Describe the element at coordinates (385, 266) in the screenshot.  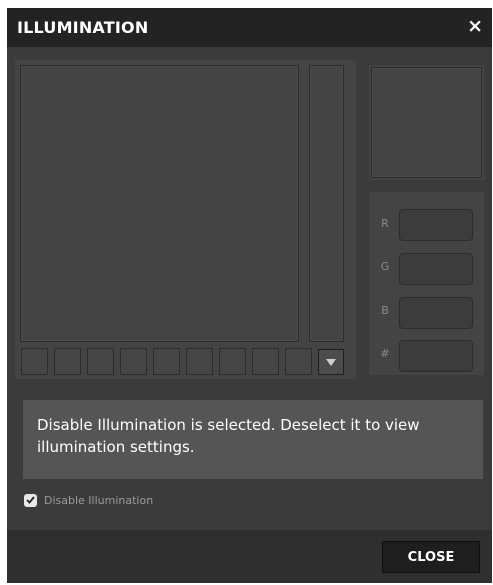
I see `green-label: G` at that location.